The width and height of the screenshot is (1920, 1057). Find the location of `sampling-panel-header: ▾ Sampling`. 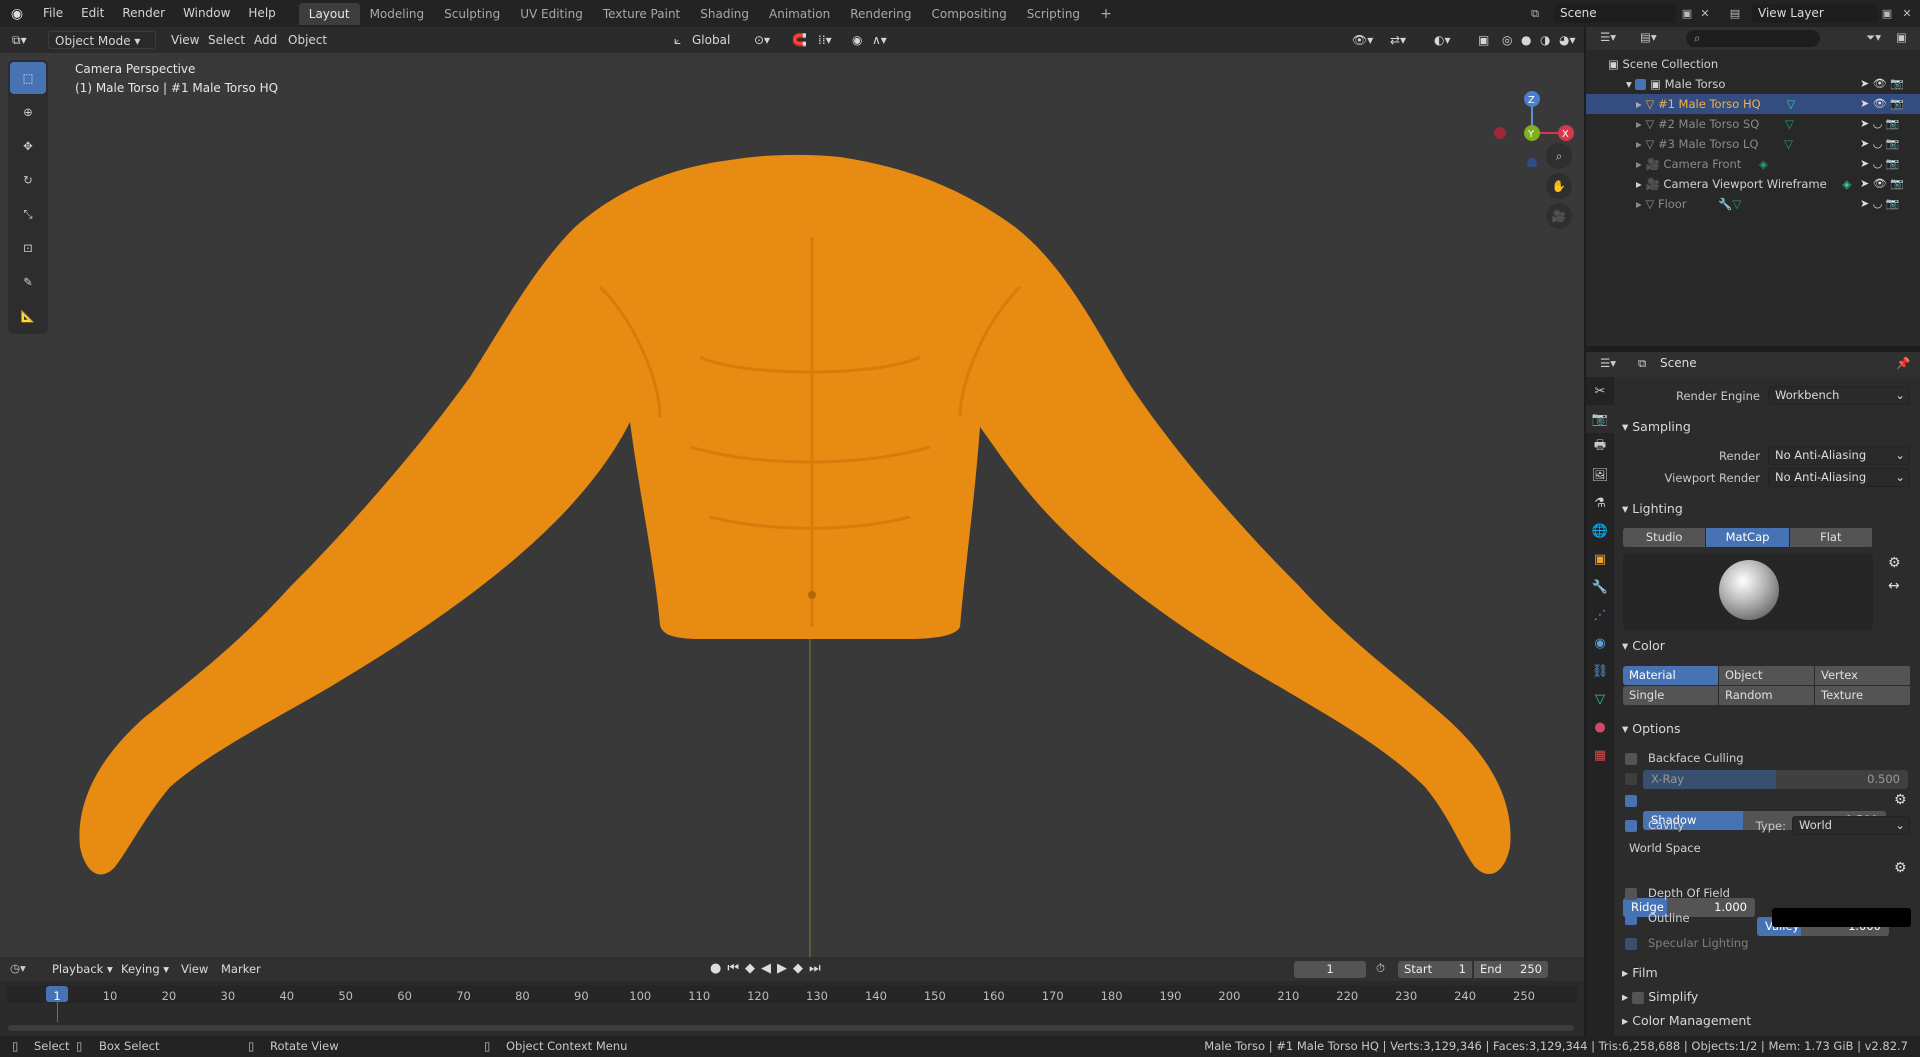

sampling-panel-header: ▾ Sampling is located at coordinates (1656, 426).